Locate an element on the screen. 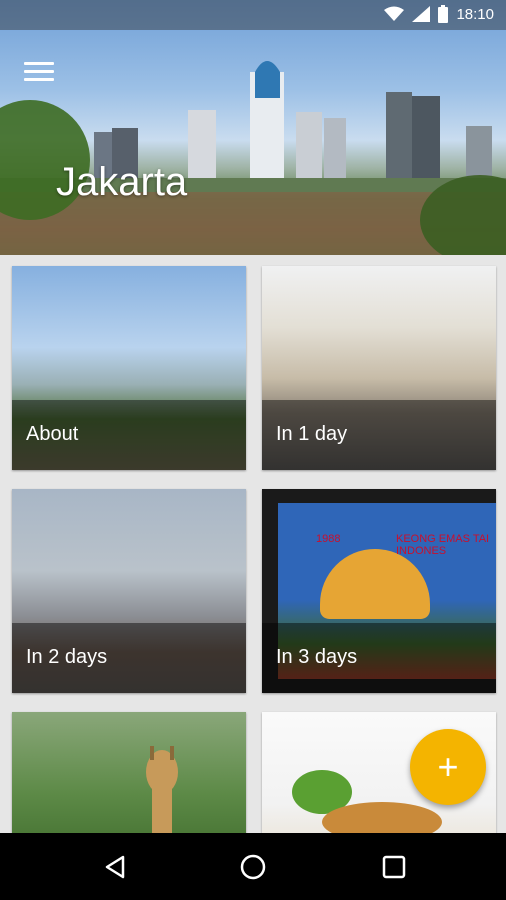  card-label: About is located at coordinates (52, 434).